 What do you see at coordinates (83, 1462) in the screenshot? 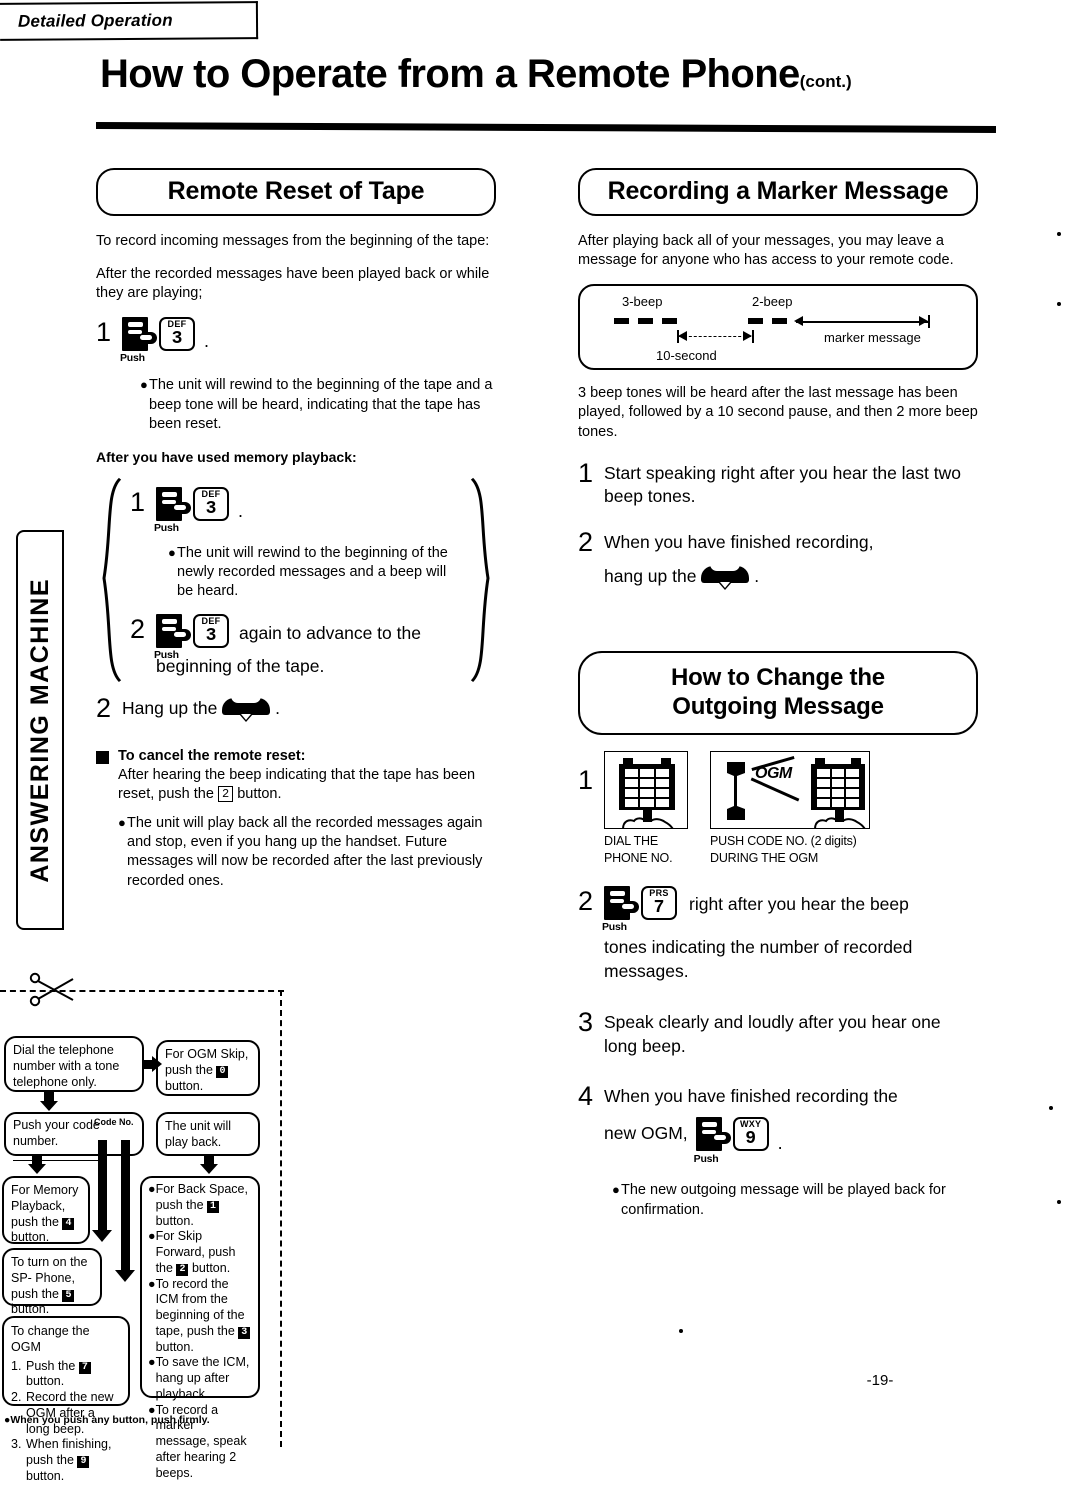
I see `inline-key-9: 9` at bounding box center [83, 1462].